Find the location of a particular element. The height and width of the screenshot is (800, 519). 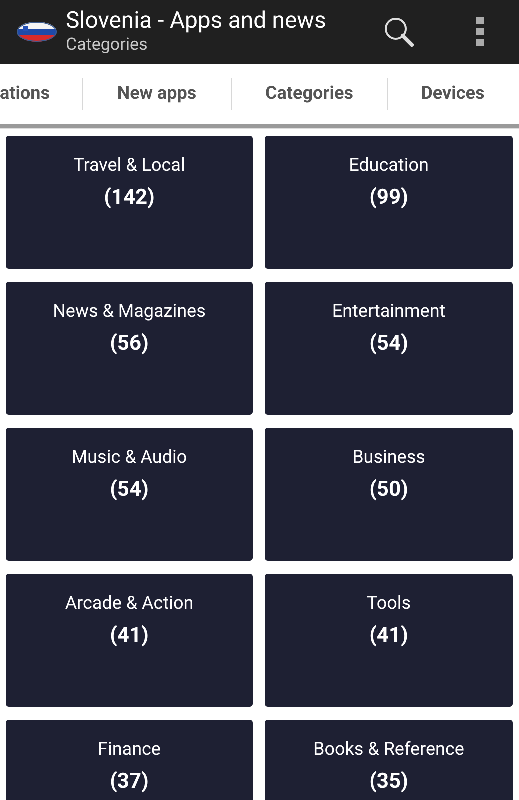

category-name: Travel & Local is located at coordinates (130, 166).